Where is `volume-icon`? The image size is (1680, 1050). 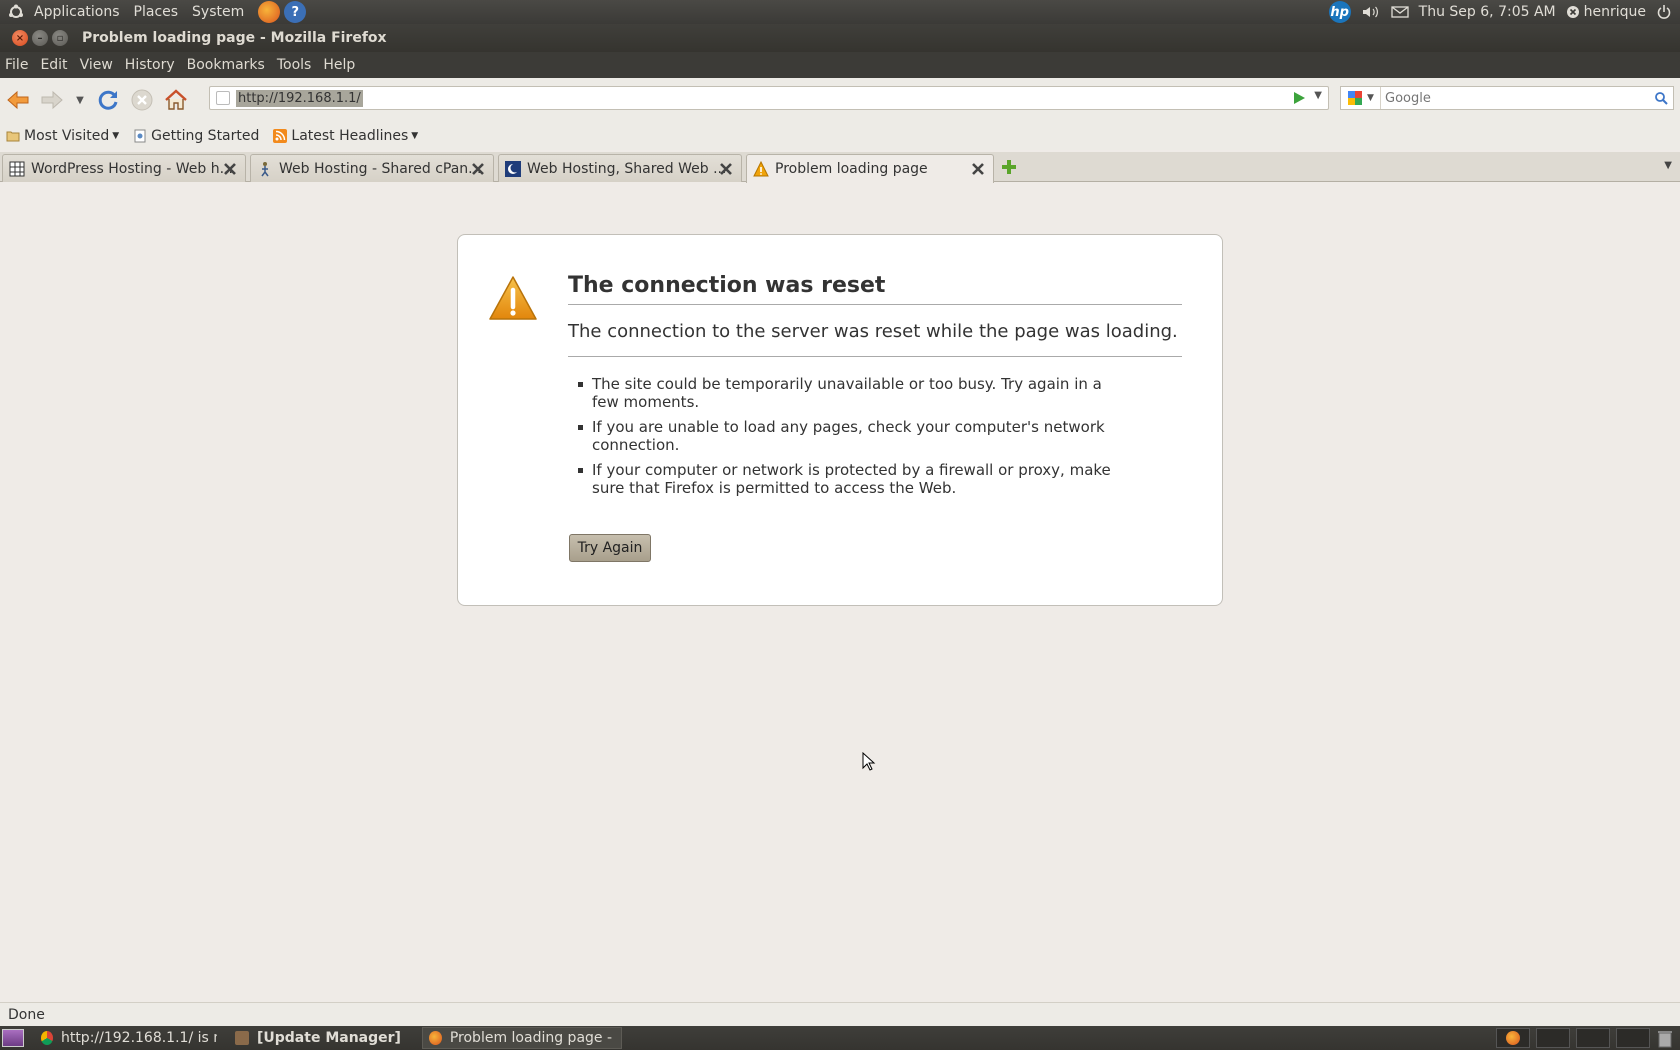 volume-icon is located at coordinates (1371, 12).